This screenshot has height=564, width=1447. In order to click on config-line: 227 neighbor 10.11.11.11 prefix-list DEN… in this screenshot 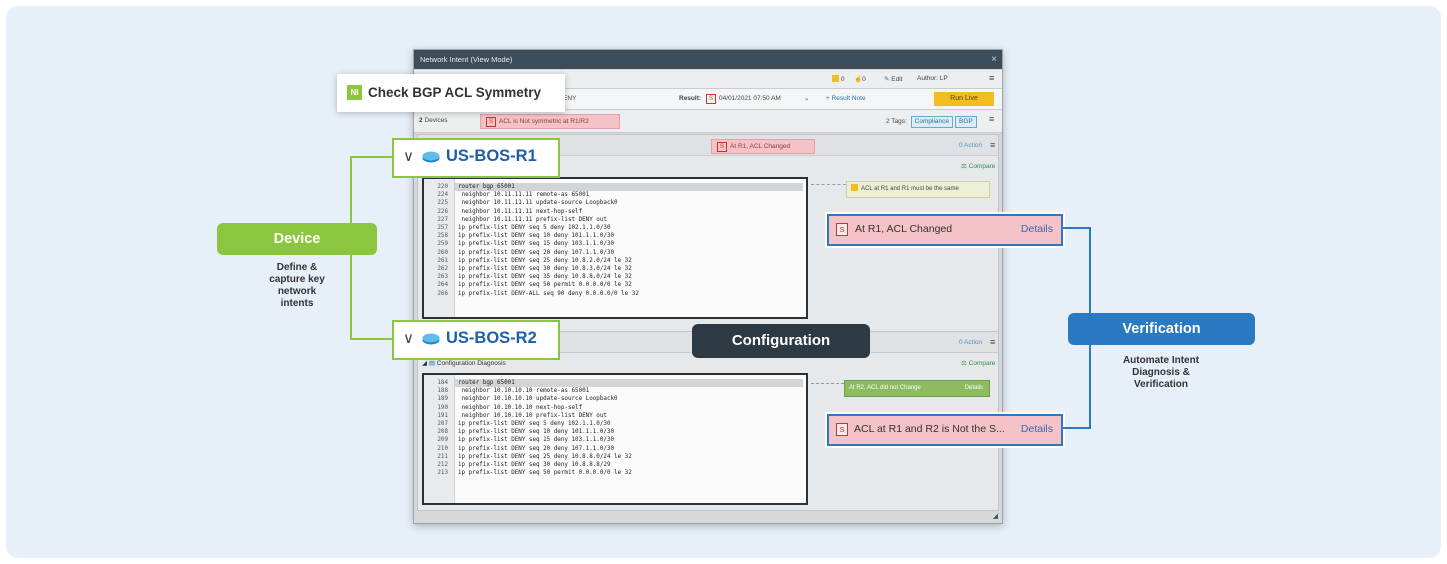, I will do `click(615, 220)`.